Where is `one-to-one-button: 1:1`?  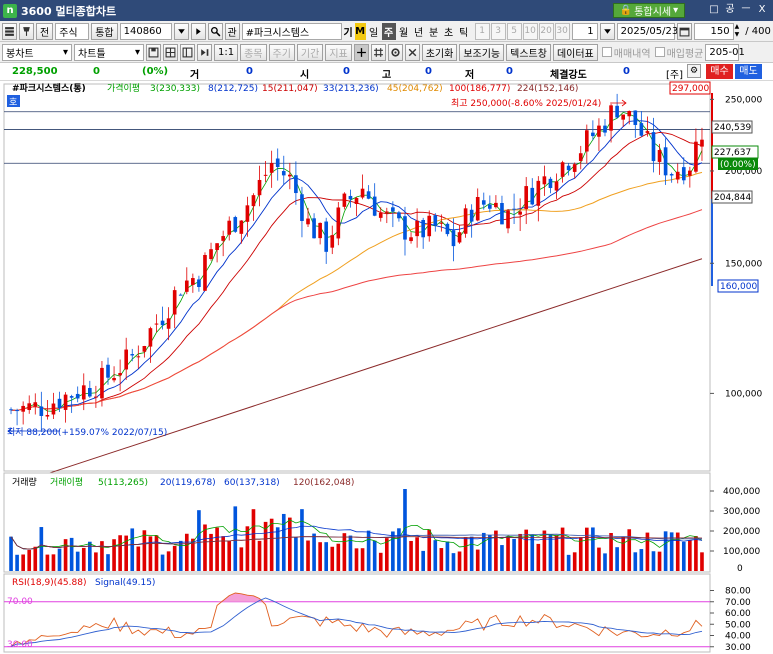 one-to-one-button: 1:1 is located at coordinates (226, 52).